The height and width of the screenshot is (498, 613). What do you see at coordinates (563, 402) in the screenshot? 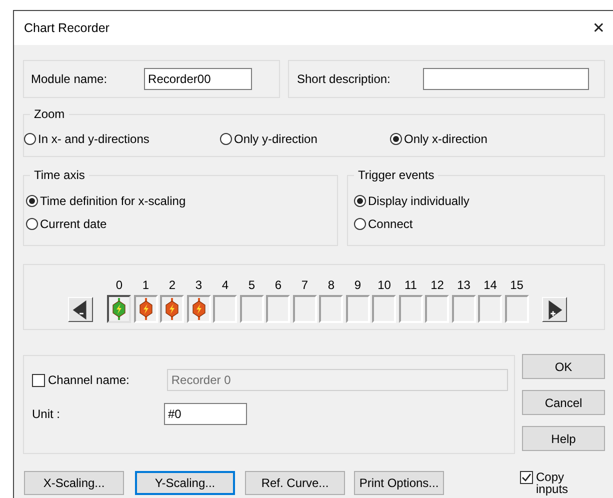
I see `dialog-button: Cancel` at bounding box center [563, 402].